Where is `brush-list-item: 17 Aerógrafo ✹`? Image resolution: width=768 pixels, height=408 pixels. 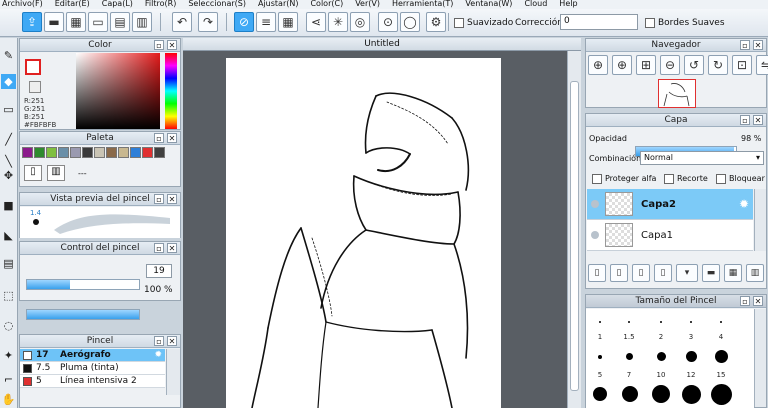 brush-list-item: 17 Aerógrafo ✹ is located at coordinates (92, 355).